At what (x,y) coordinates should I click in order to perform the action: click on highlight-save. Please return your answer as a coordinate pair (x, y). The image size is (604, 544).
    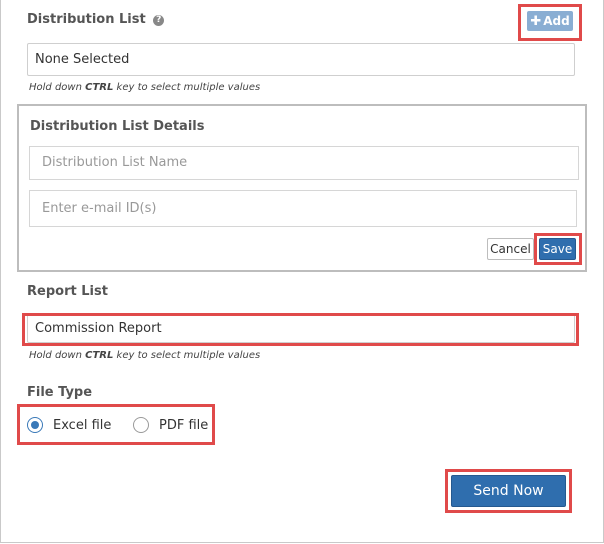
    Looking at the image, I should click on (558, 249).